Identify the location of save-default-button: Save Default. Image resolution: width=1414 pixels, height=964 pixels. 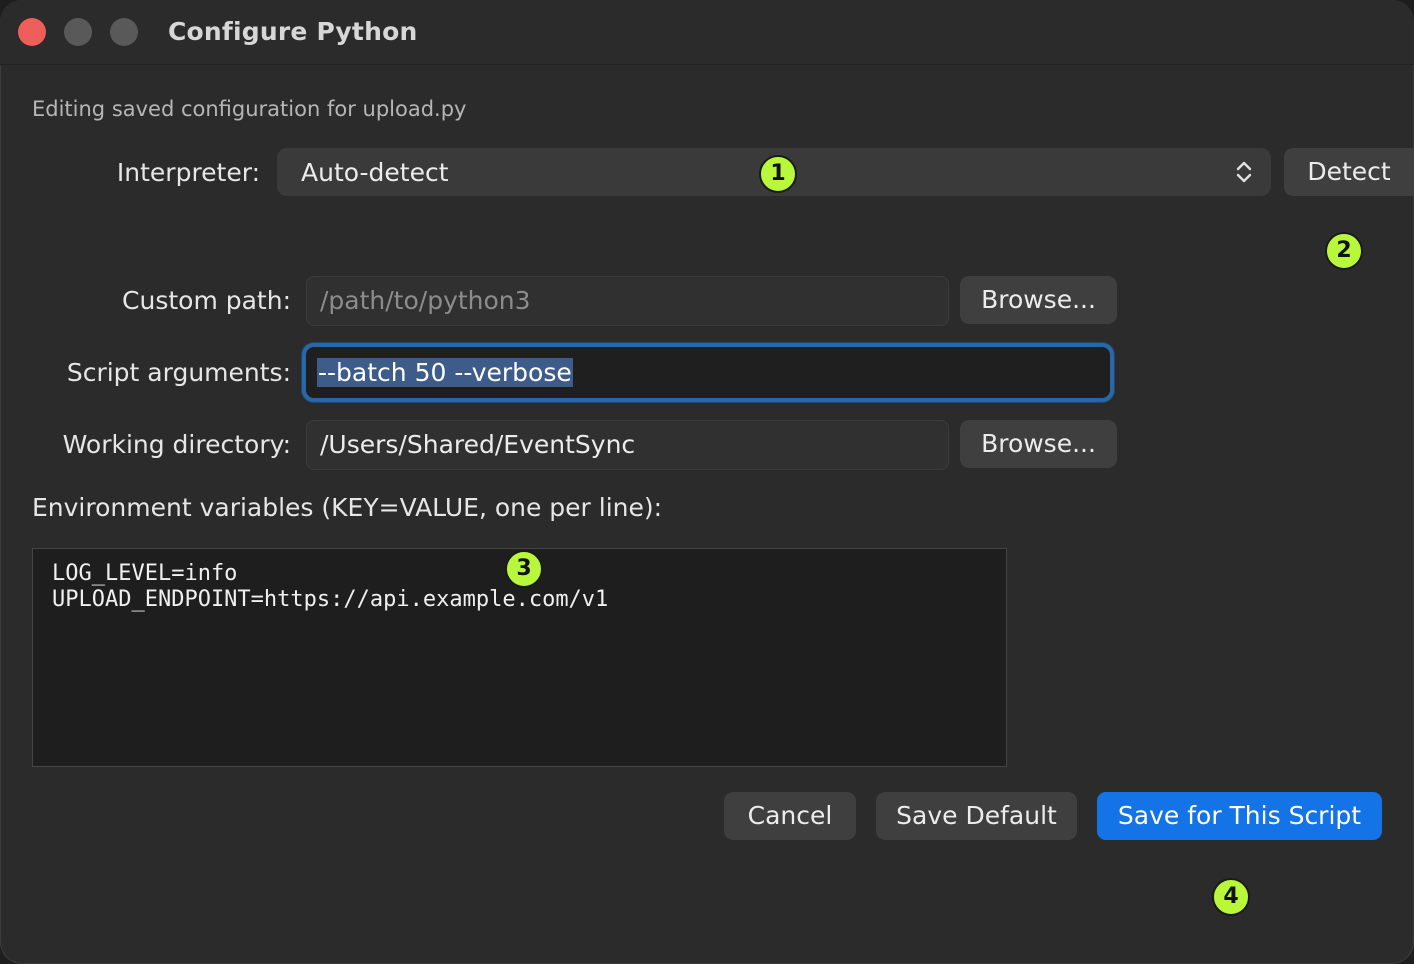
(976, 816).